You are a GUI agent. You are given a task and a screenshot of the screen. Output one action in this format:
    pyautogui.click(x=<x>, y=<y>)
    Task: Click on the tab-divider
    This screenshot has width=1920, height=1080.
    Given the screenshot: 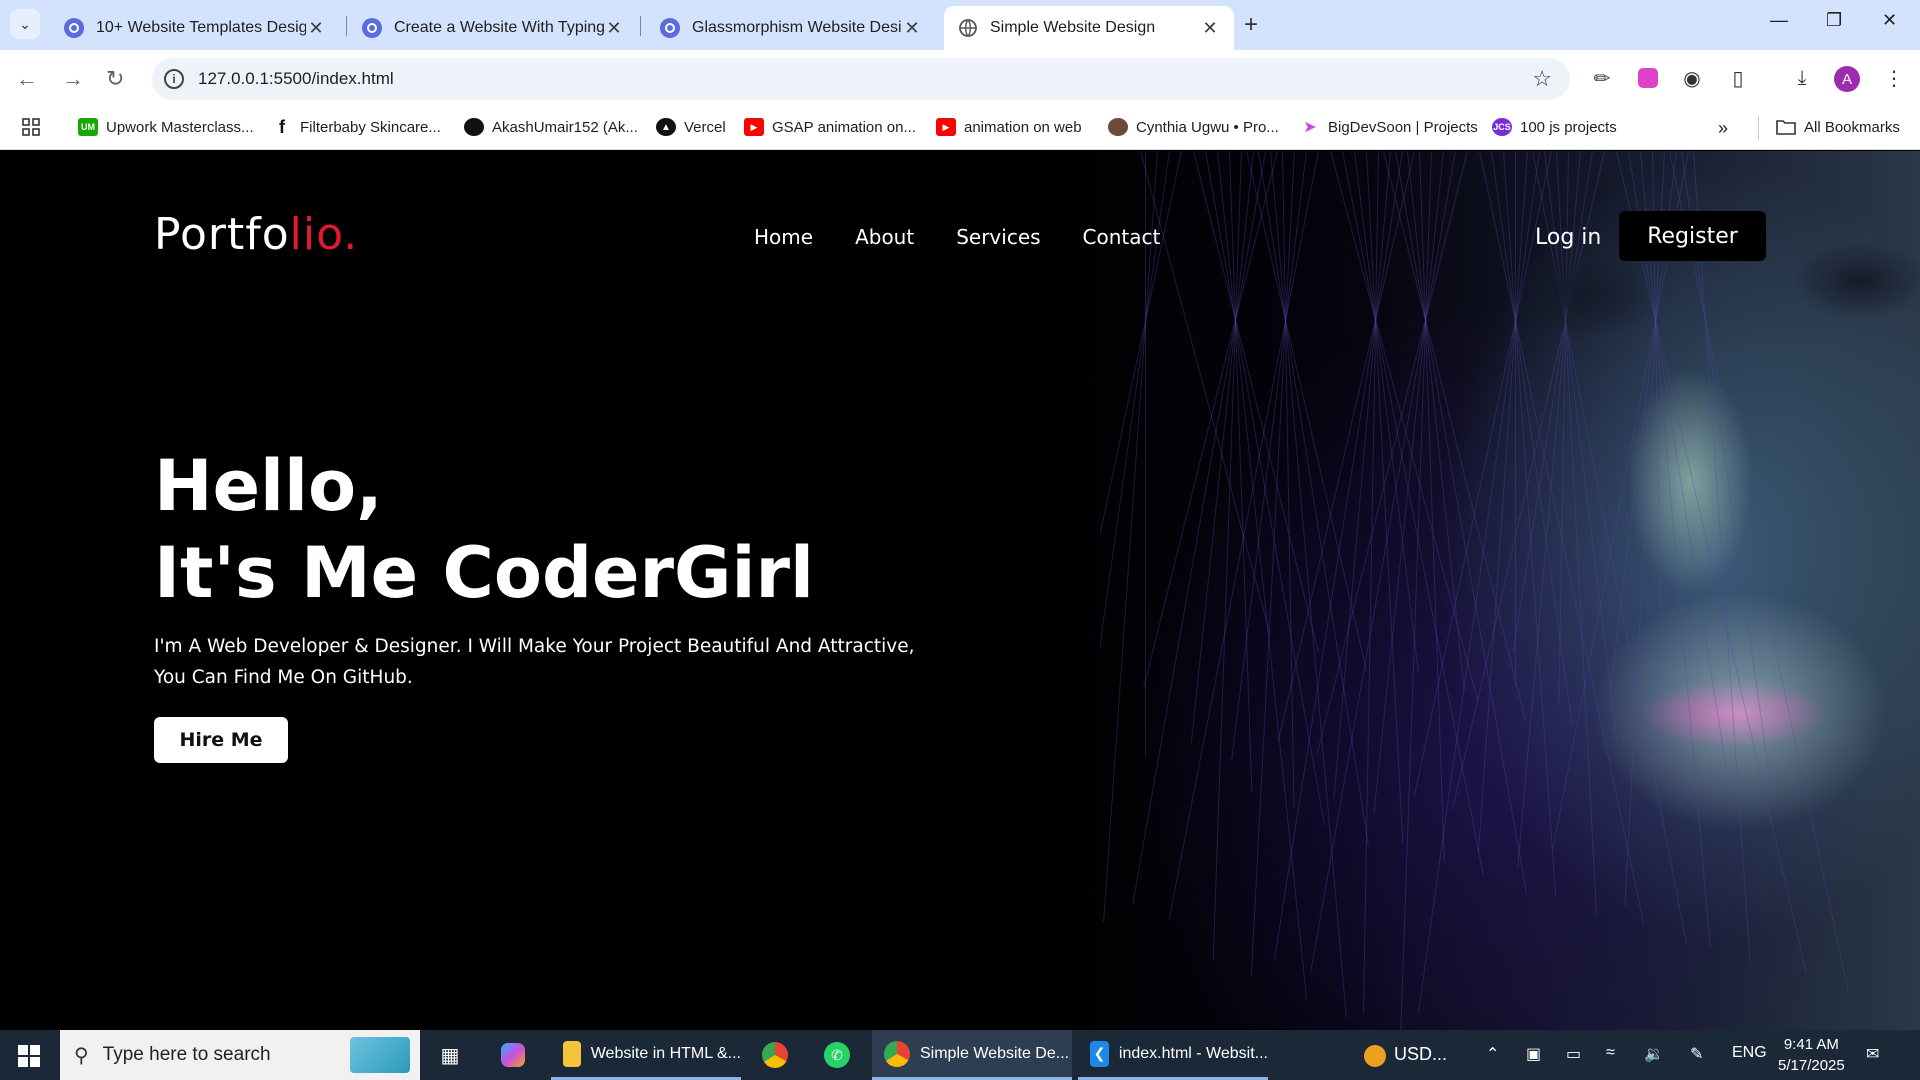 What is the action you would take?
    pyautogui.click(x=640, y=26)
    